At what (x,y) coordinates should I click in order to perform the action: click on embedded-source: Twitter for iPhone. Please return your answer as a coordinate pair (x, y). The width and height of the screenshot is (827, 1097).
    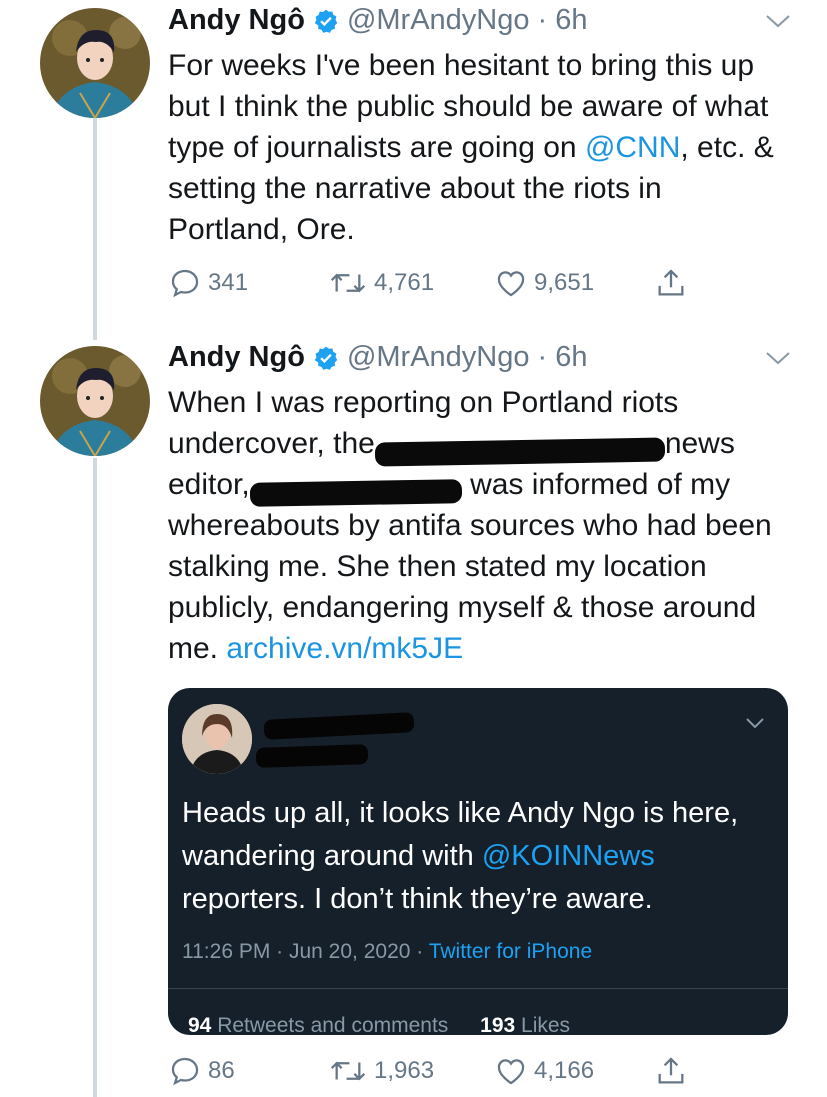
    Looking at the image, I should click on (510, 951).